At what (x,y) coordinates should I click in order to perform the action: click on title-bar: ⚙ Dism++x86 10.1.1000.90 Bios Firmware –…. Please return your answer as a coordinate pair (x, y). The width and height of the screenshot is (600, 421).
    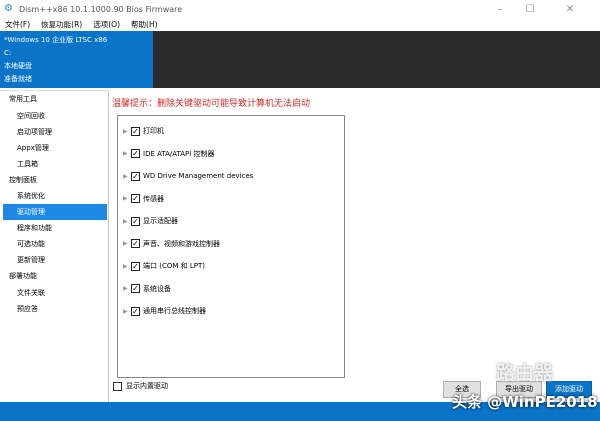
    Looking at the image, I should click on (300, 9).